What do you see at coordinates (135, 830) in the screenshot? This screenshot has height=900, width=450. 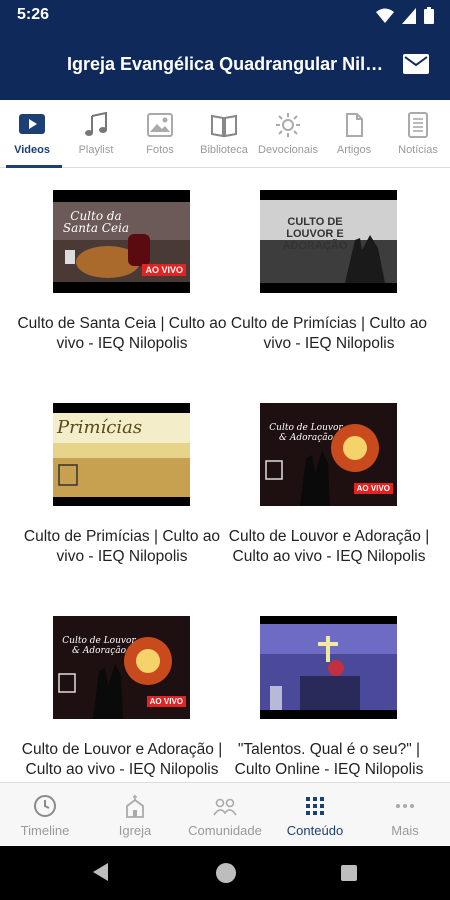 I see `nav-label: Igreja` at bounding box center [135, 830].